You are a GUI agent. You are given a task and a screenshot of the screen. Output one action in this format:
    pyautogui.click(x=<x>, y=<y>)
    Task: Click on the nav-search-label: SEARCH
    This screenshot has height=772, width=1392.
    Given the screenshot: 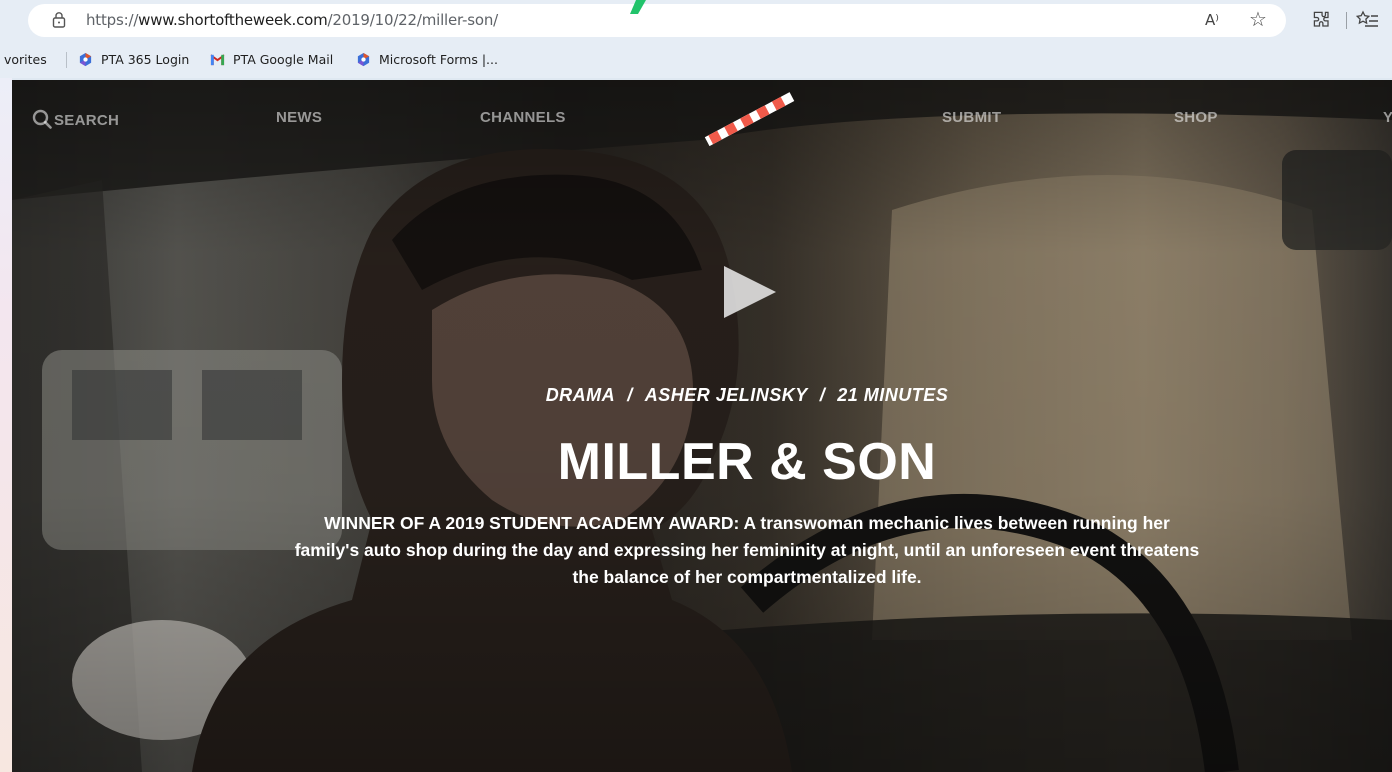 What is the action you would take?
    pyautogui.click(x=87, y=120)
    